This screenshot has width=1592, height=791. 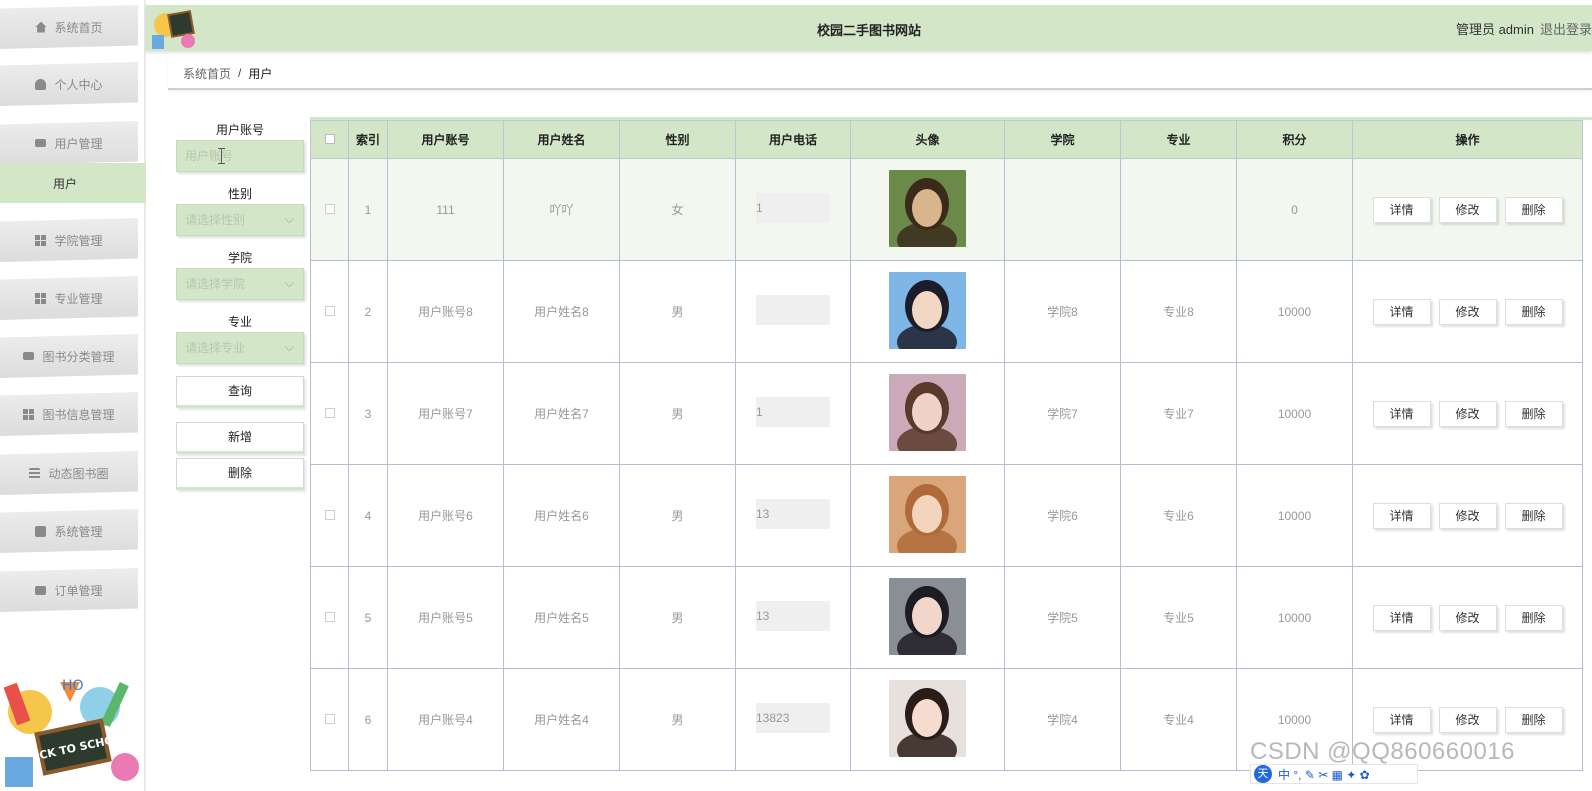 I want to click on column-header: 专业, so click(x=1178, y=139).